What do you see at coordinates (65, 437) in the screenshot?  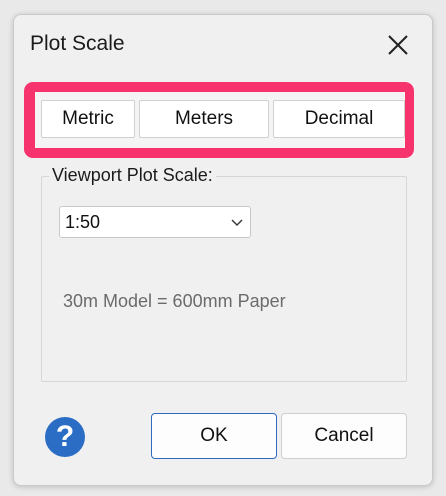 I see `help-icon: ?` at bounding box center [65, 437].